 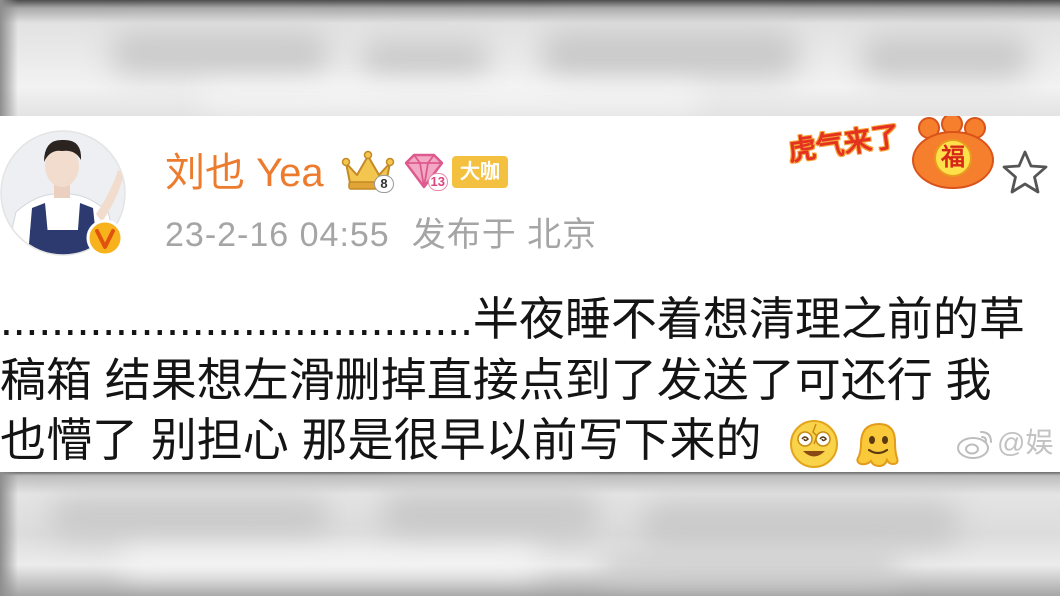 I want to click on post-location: 发布于 北京, so click(x=504, y=235).